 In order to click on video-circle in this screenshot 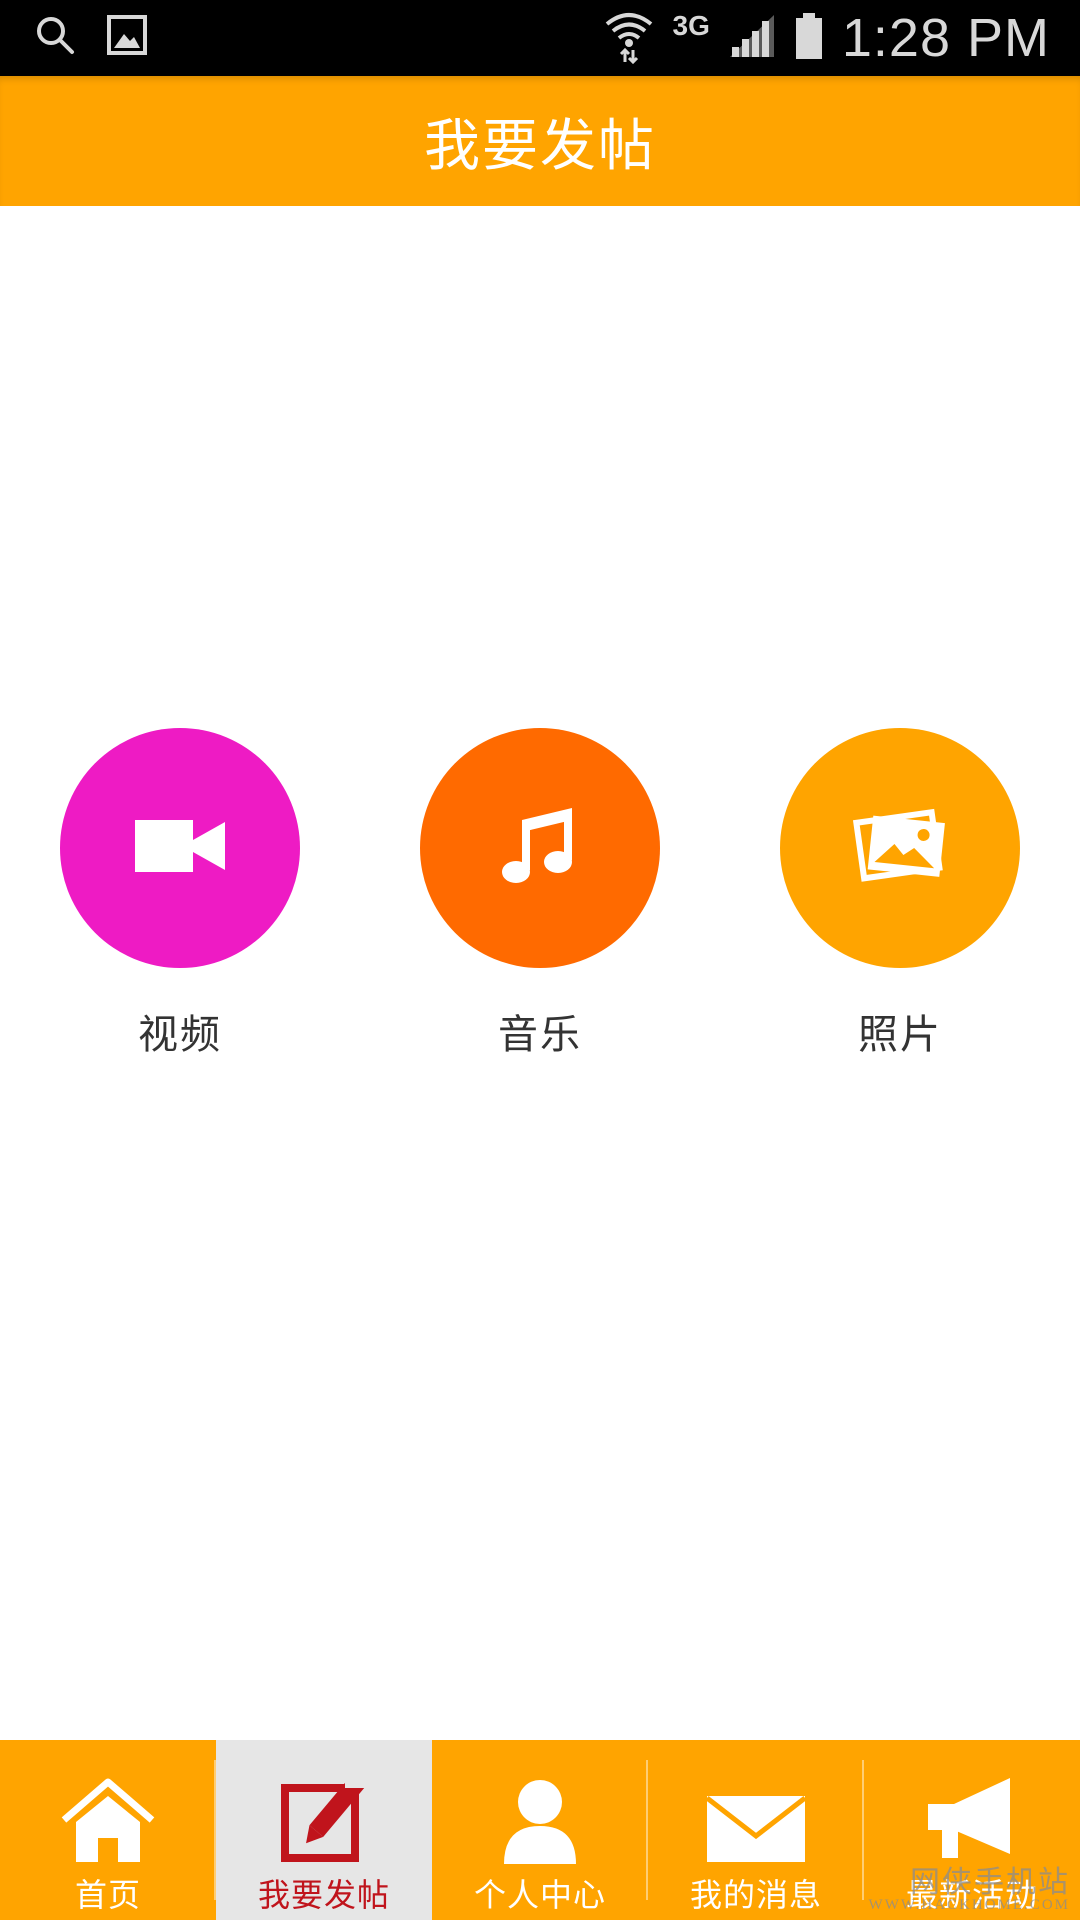, I will do `click(180, 848)`.